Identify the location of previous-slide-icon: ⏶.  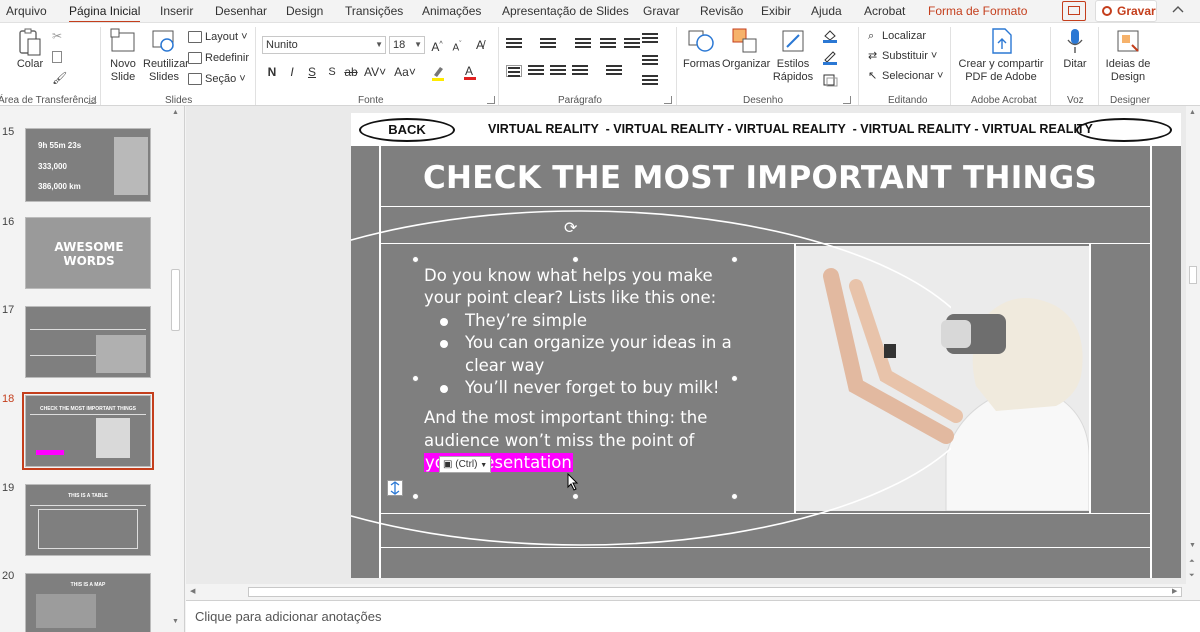
(1192, 562).